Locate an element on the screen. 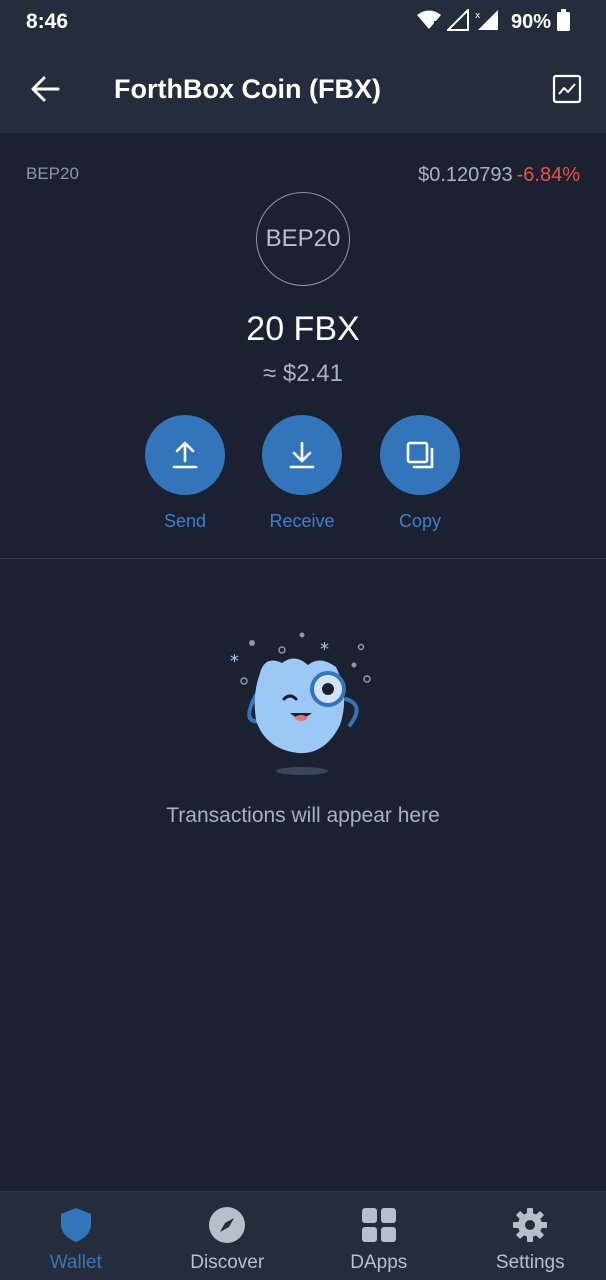 The image size is (606, 1280). nav-label-dapps: DApps is located at coordinates (379, 1262).